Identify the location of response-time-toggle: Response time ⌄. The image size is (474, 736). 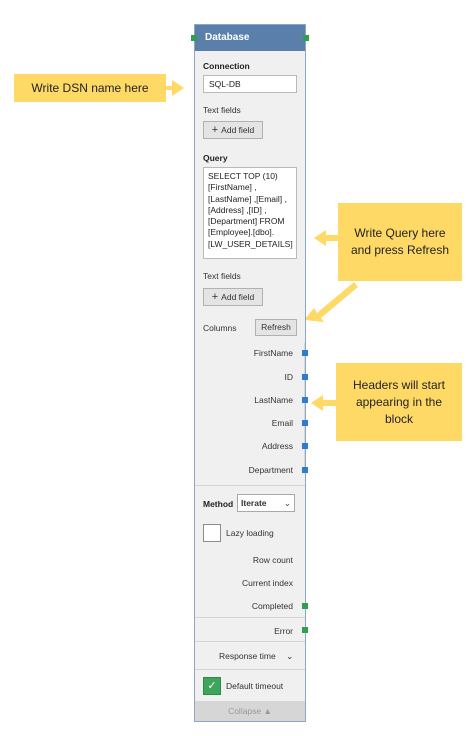
(256, 656).